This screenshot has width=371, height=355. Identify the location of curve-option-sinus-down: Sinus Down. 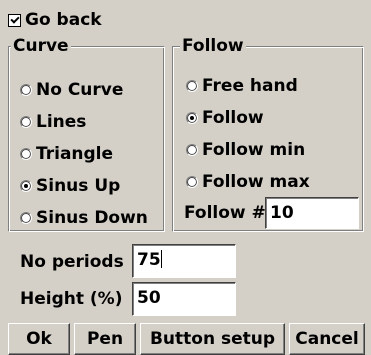
(92, 218).